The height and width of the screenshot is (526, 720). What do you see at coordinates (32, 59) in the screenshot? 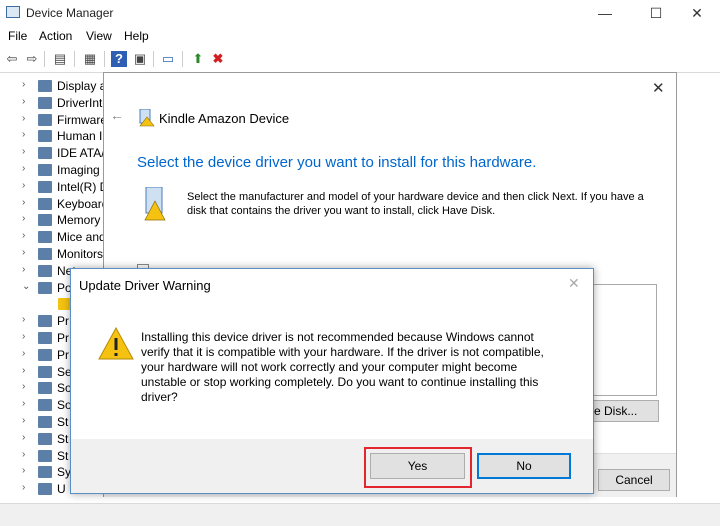
I see `forward-arrow-icon: ⇨` at bounding box center [32, 59].